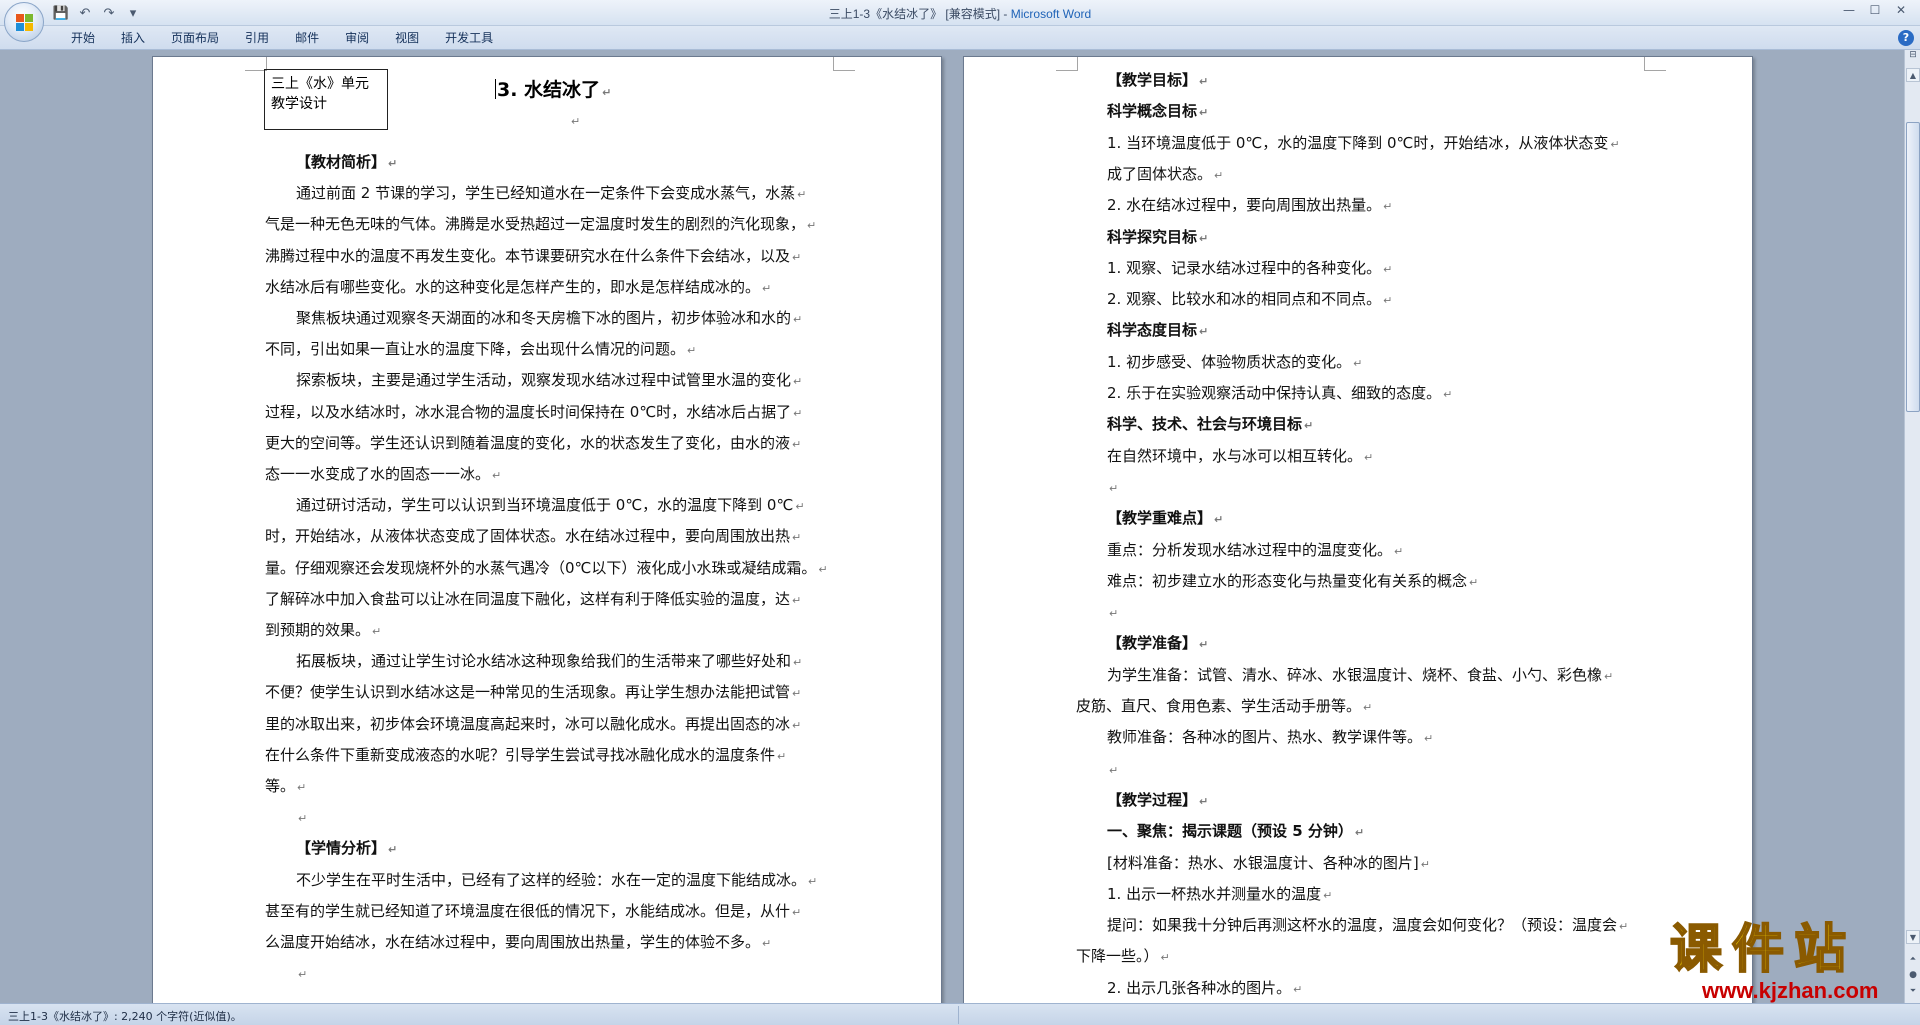 The height and width of the screenshot is (1025, 1920). I want to click on tab-developer: 开发工具, so click(469, 38).